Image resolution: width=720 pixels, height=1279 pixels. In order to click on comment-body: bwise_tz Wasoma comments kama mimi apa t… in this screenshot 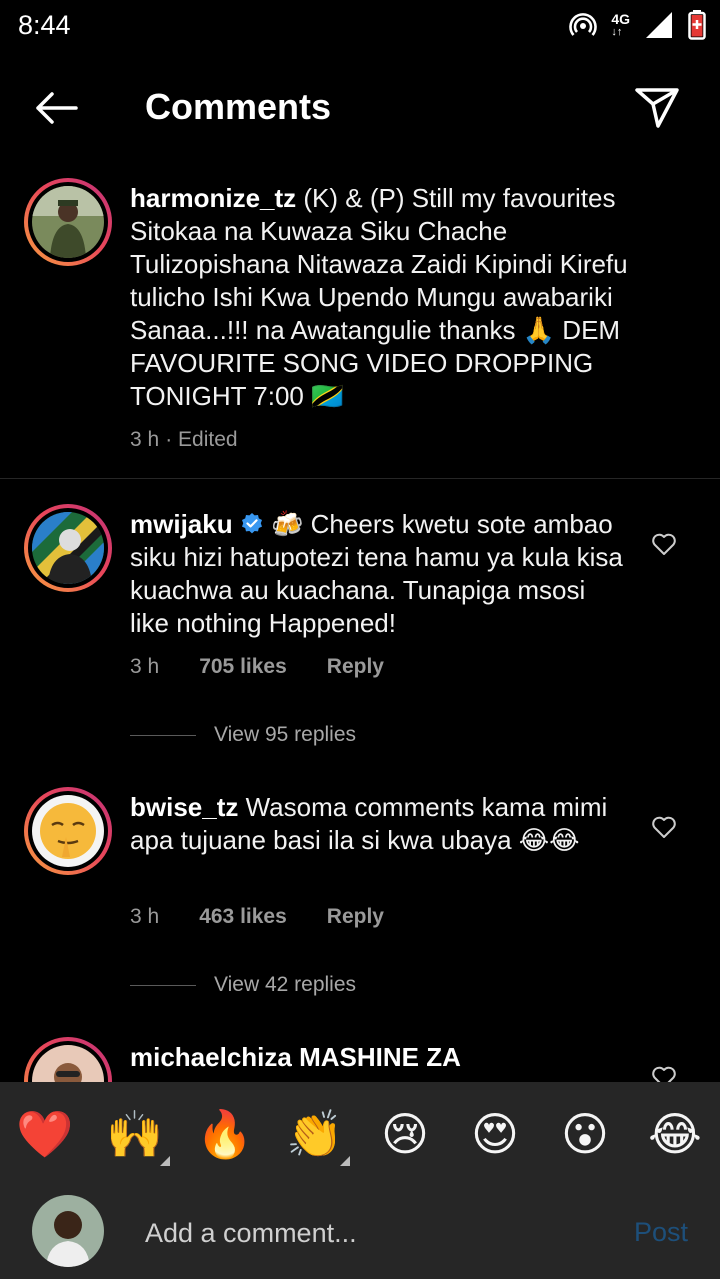, I will do `click(380, 824)`.